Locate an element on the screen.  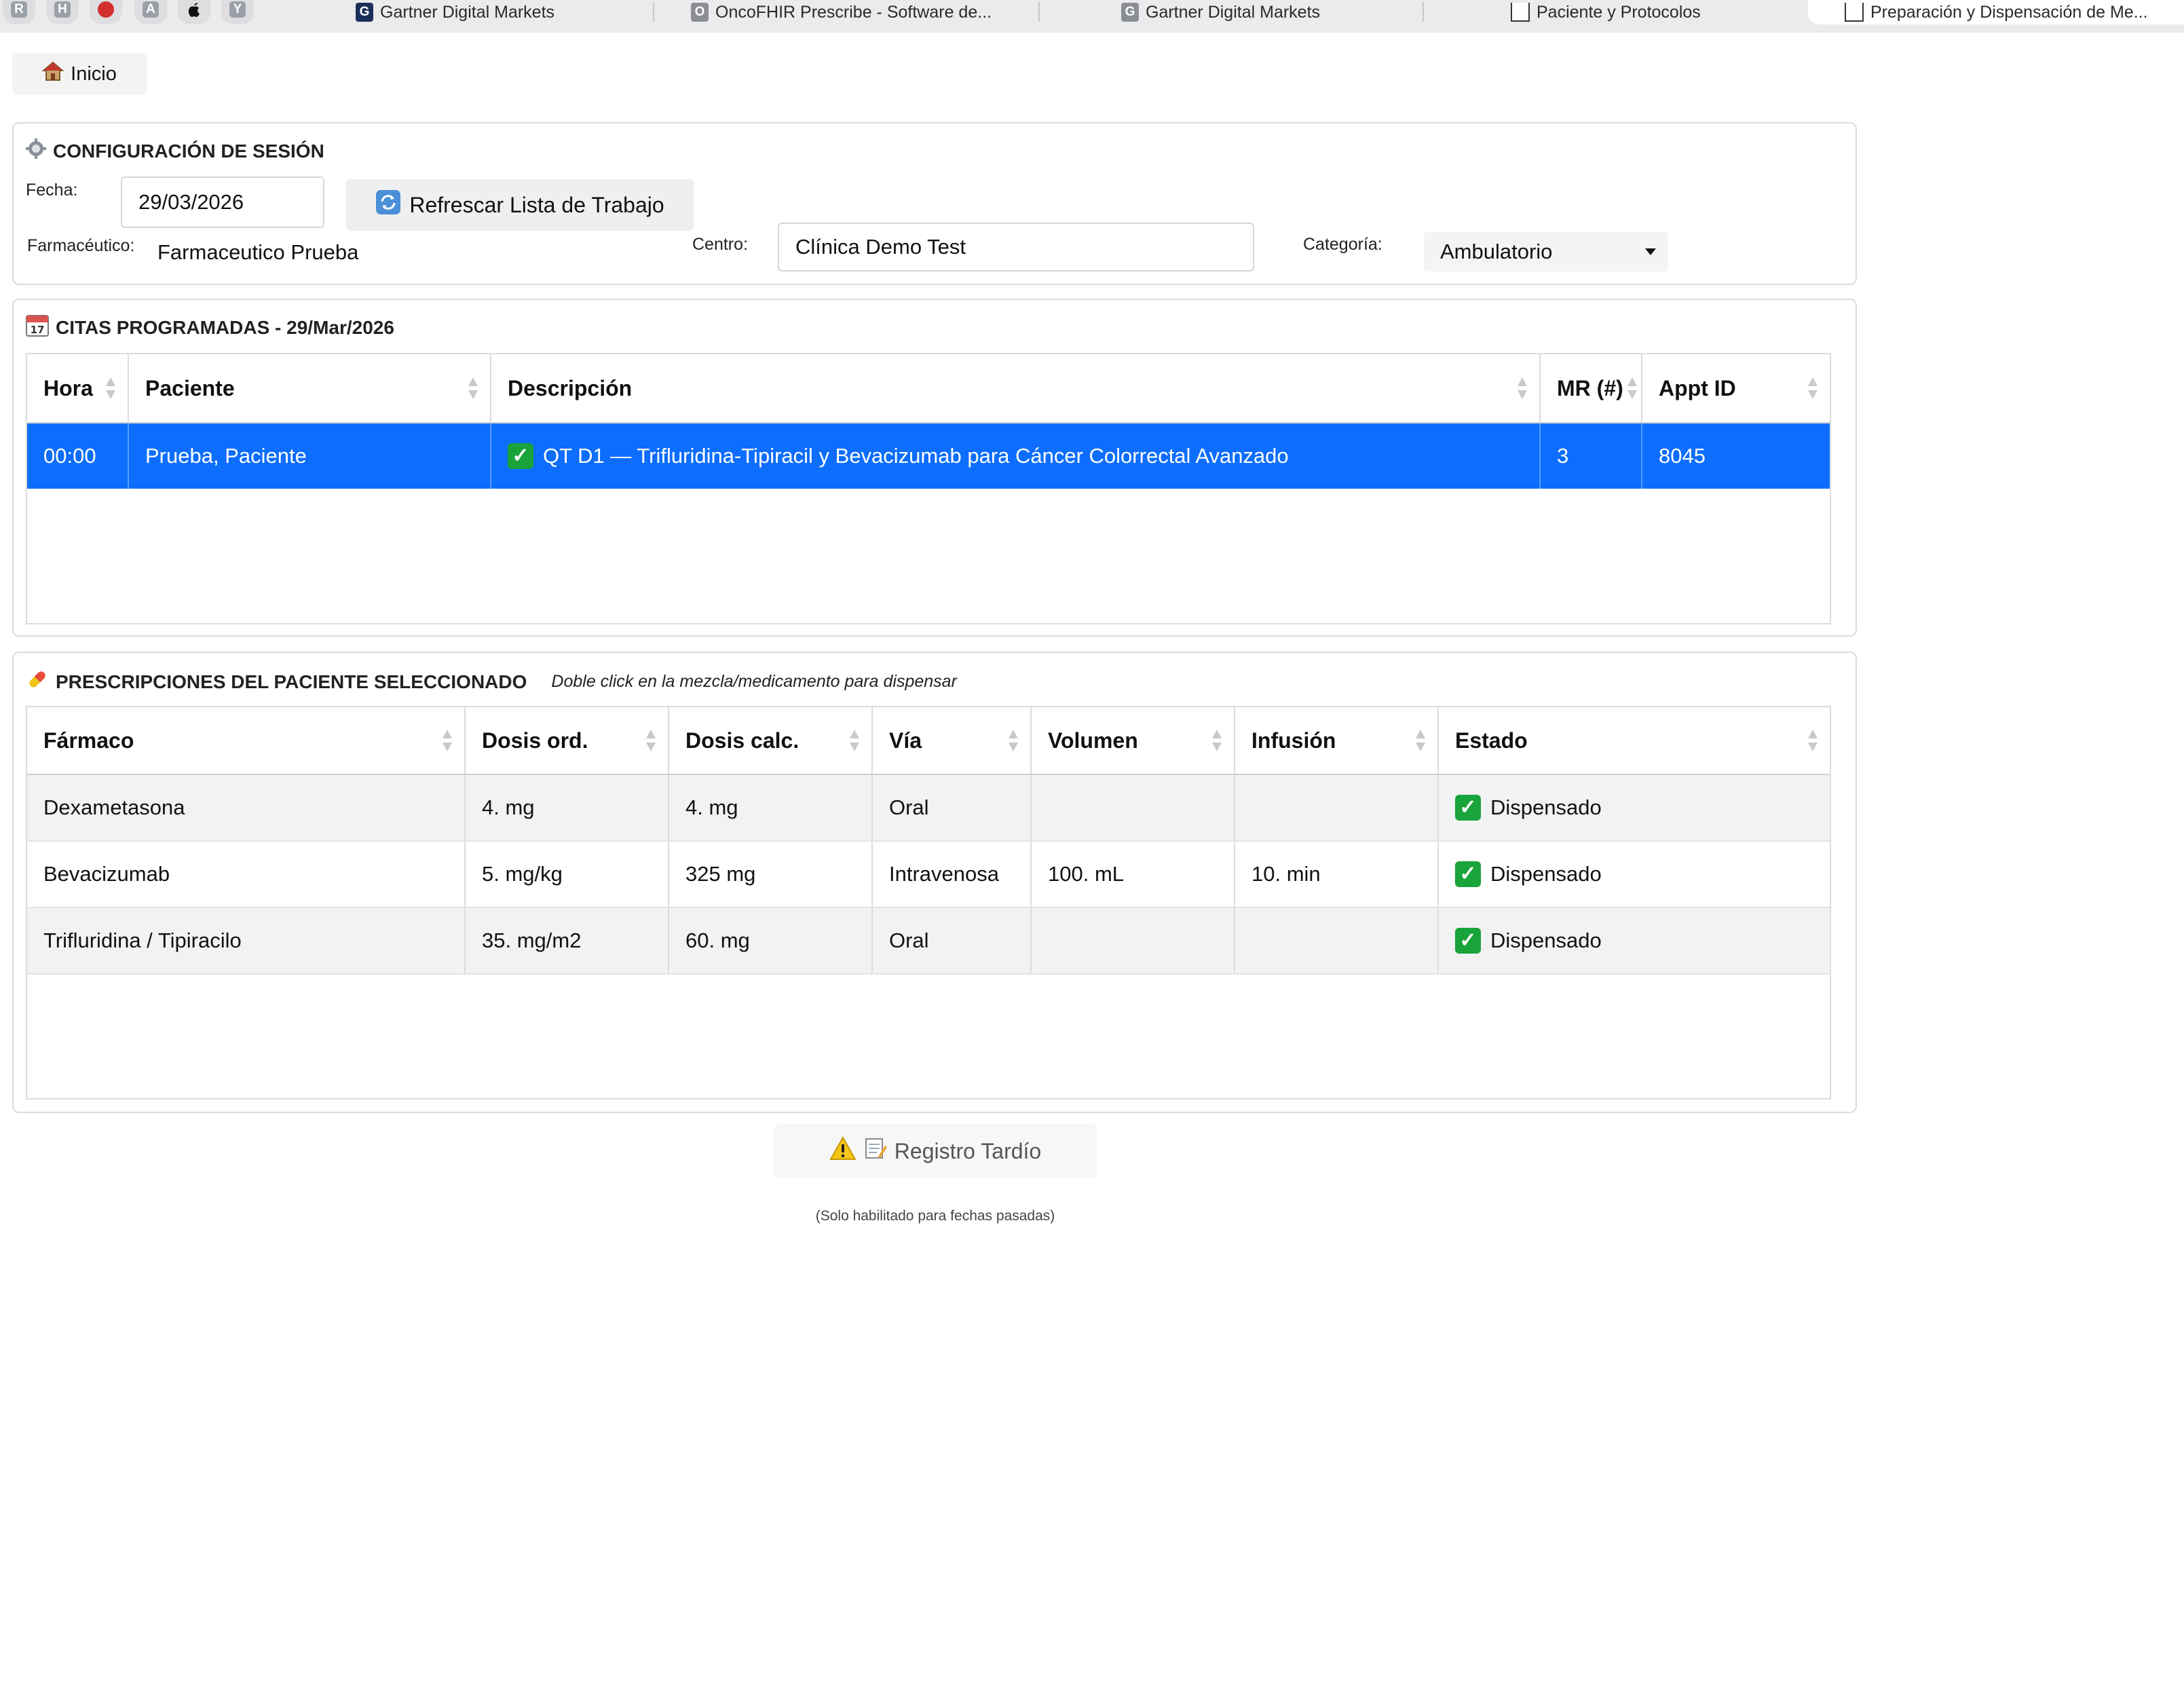
category-label: Categoría: is located at coordinates (1342, 244).